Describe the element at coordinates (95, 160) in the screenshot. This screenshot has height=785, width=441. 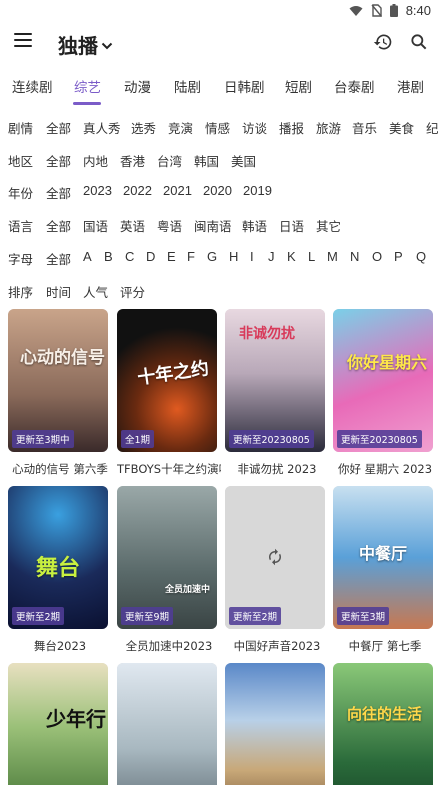
I see `filter-option: 内地` at that location.